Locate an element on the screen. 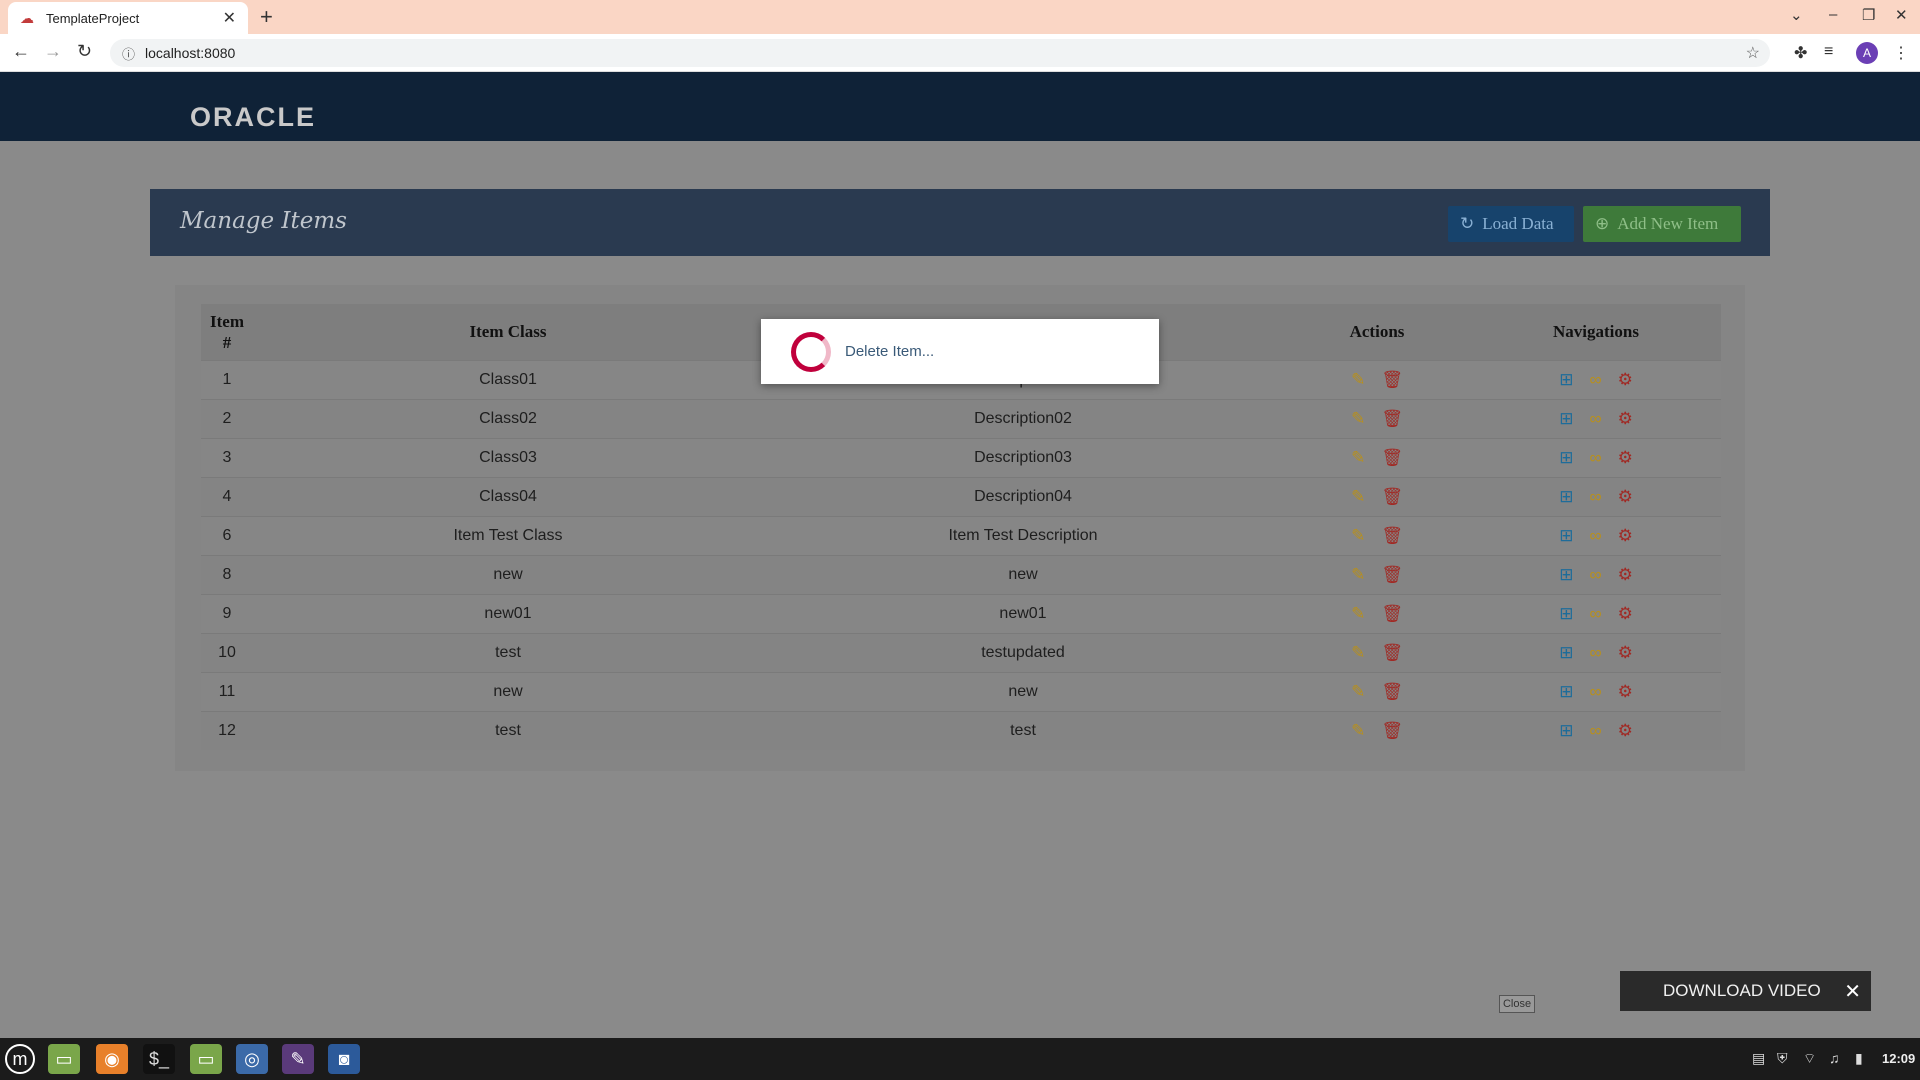 This screenshot has height=1080, width=1920. forward-icon: → is located at coordinates (53, 51).